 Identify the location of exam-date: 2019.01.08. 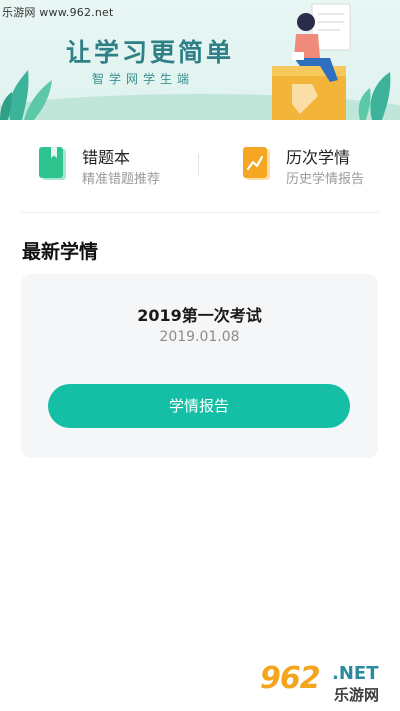
(199, 337).